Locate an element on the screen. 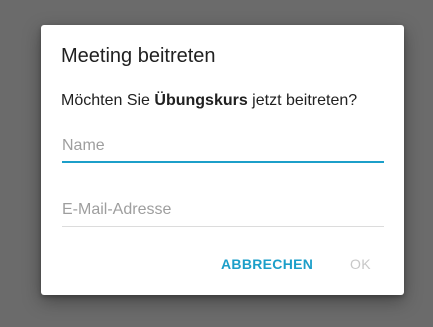 This screenshot has width=433, height=327. cancel-button: ABBRECHEN is located at coordinates (267, 264).